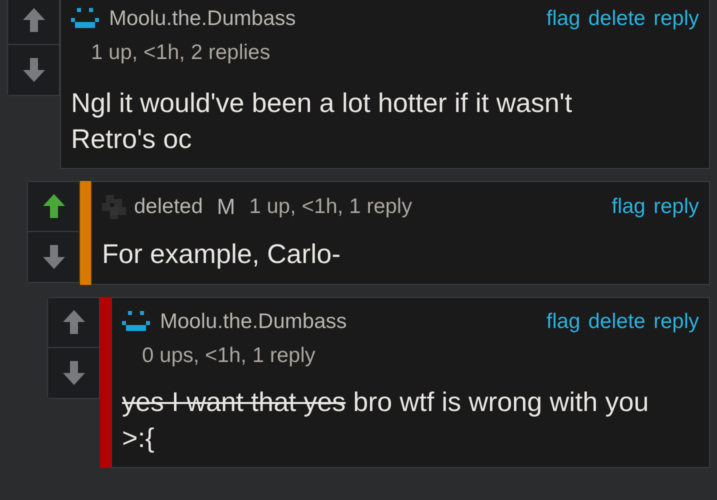  I want to click on comment-meta: 1 up, <1h, 1 reply, so click(330, 206).